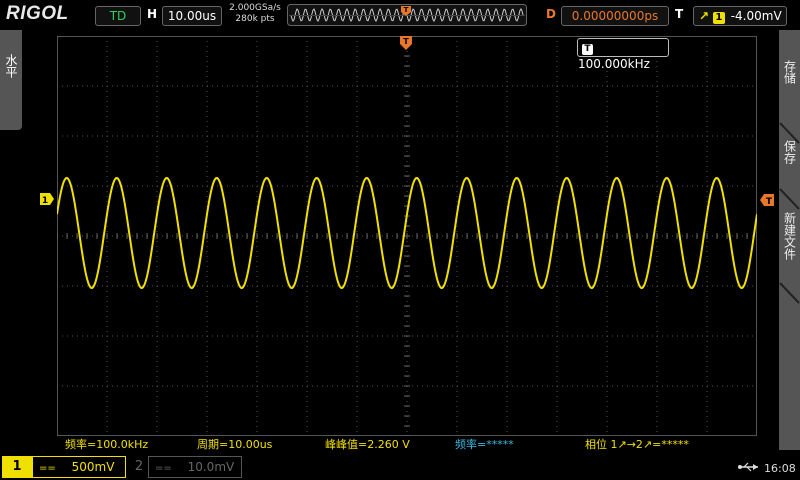 The width and height of the screenshot is (800, 480). I want to click on phase-source-1: 相位 1, so click(601, 444).